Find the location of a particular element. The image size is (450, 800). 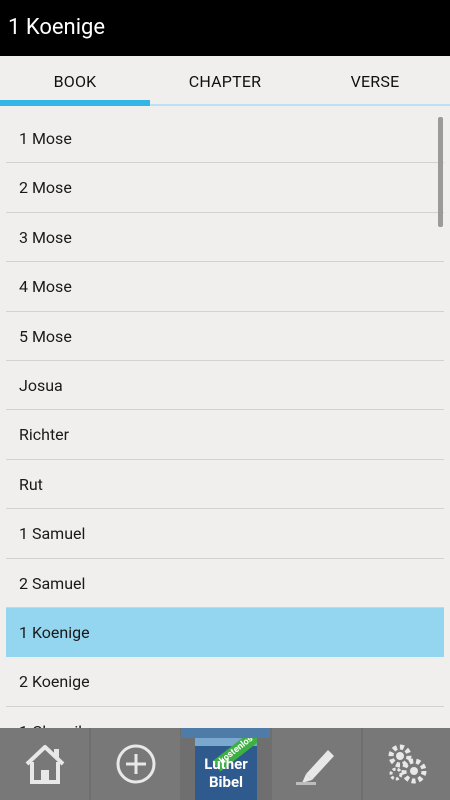

add-circle-icon is located at coordinates (135, 764).